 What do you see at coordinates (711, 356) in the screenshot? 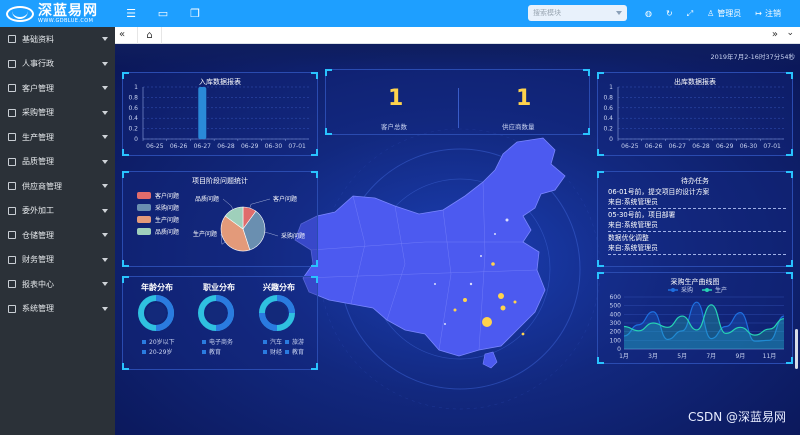
I see `x-tick-label: 7月` at bounding box center [711, 356].